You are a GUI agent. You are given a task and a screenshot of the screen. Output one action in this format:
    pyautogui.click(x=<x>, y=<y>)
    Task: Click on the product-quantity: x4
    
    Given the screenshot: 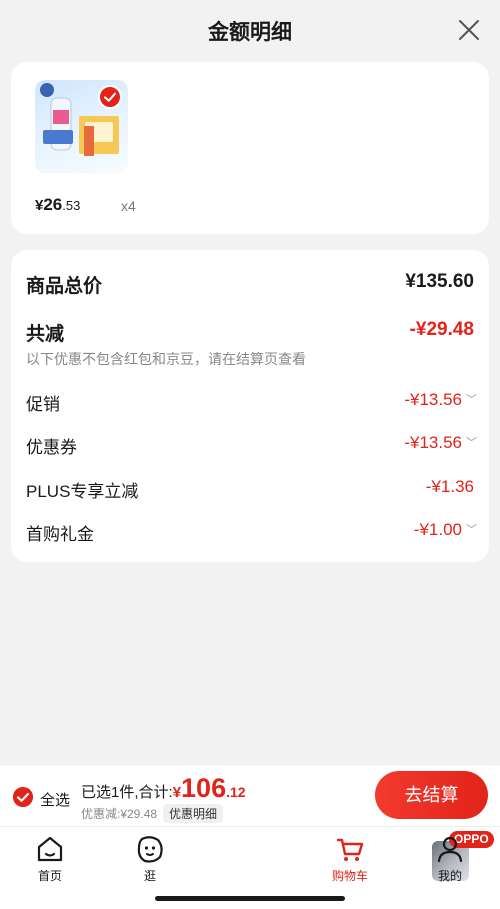 What is the action you would take?
    pyautogui.click(x=128, y=206)
    